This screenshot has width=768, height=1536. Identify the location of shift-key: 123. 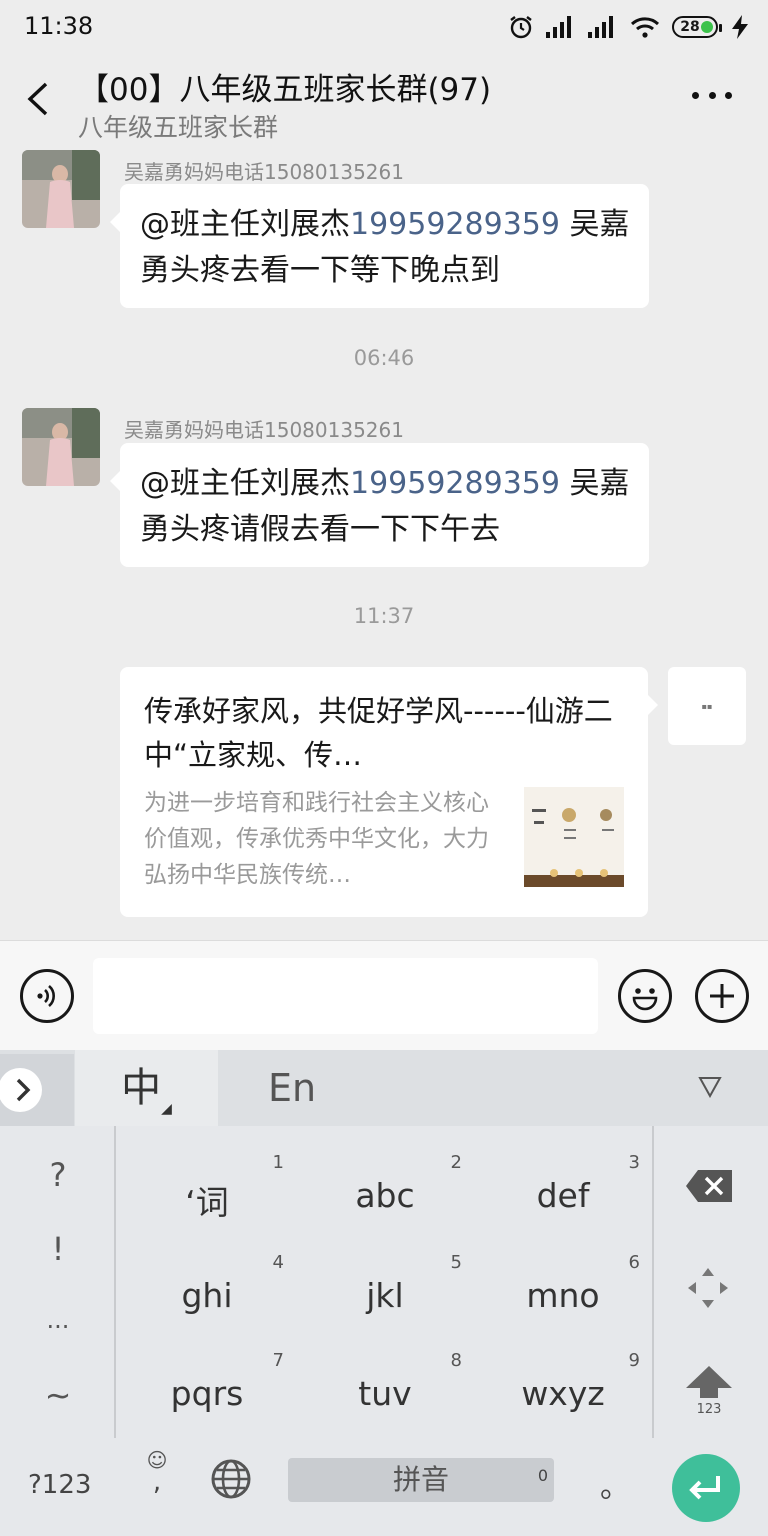
(709, 1391).